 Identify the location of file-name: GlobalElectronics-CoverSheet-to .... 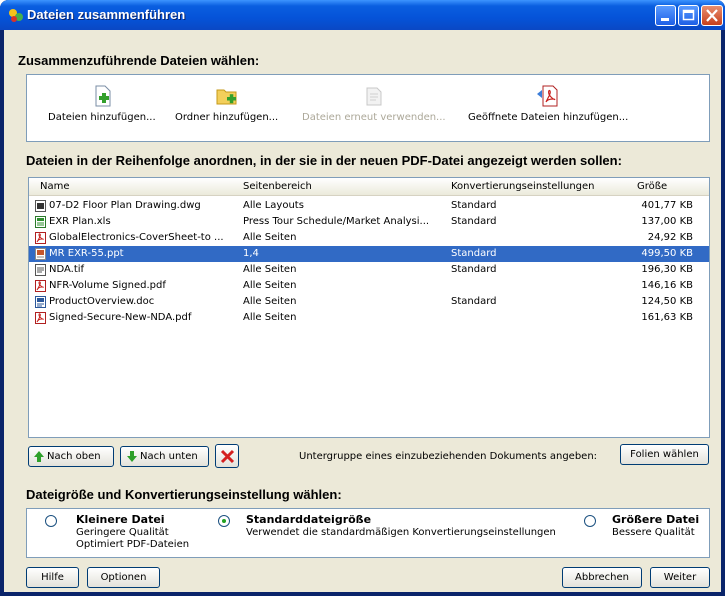
(136, 237).